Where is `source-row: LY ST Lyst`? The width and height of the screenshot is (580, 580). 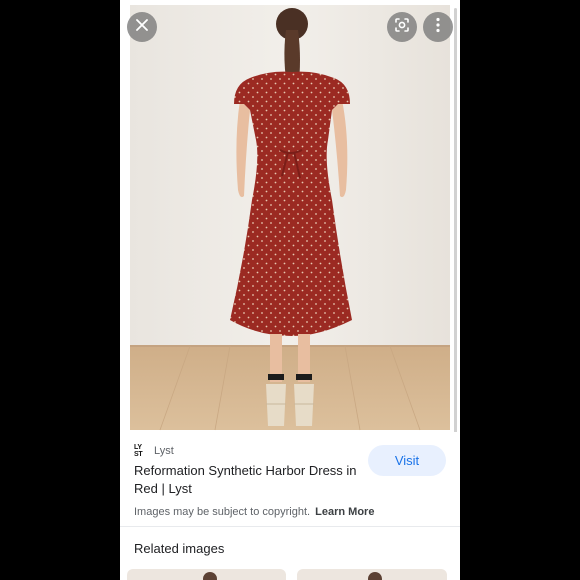 source-row: LY ST Lyst is located at coordinates (154, 451).